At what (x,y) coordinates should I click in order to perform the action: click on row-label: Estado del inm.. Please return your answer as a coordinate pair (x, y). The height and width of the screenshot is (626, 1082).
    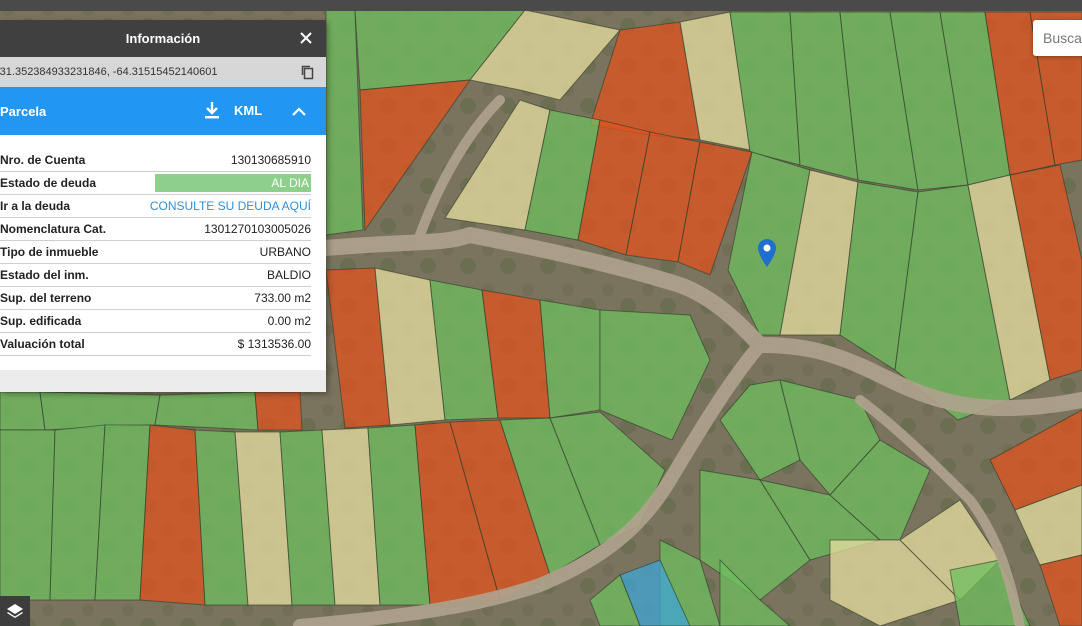
    Looking at the image, I should click on (44, 275).